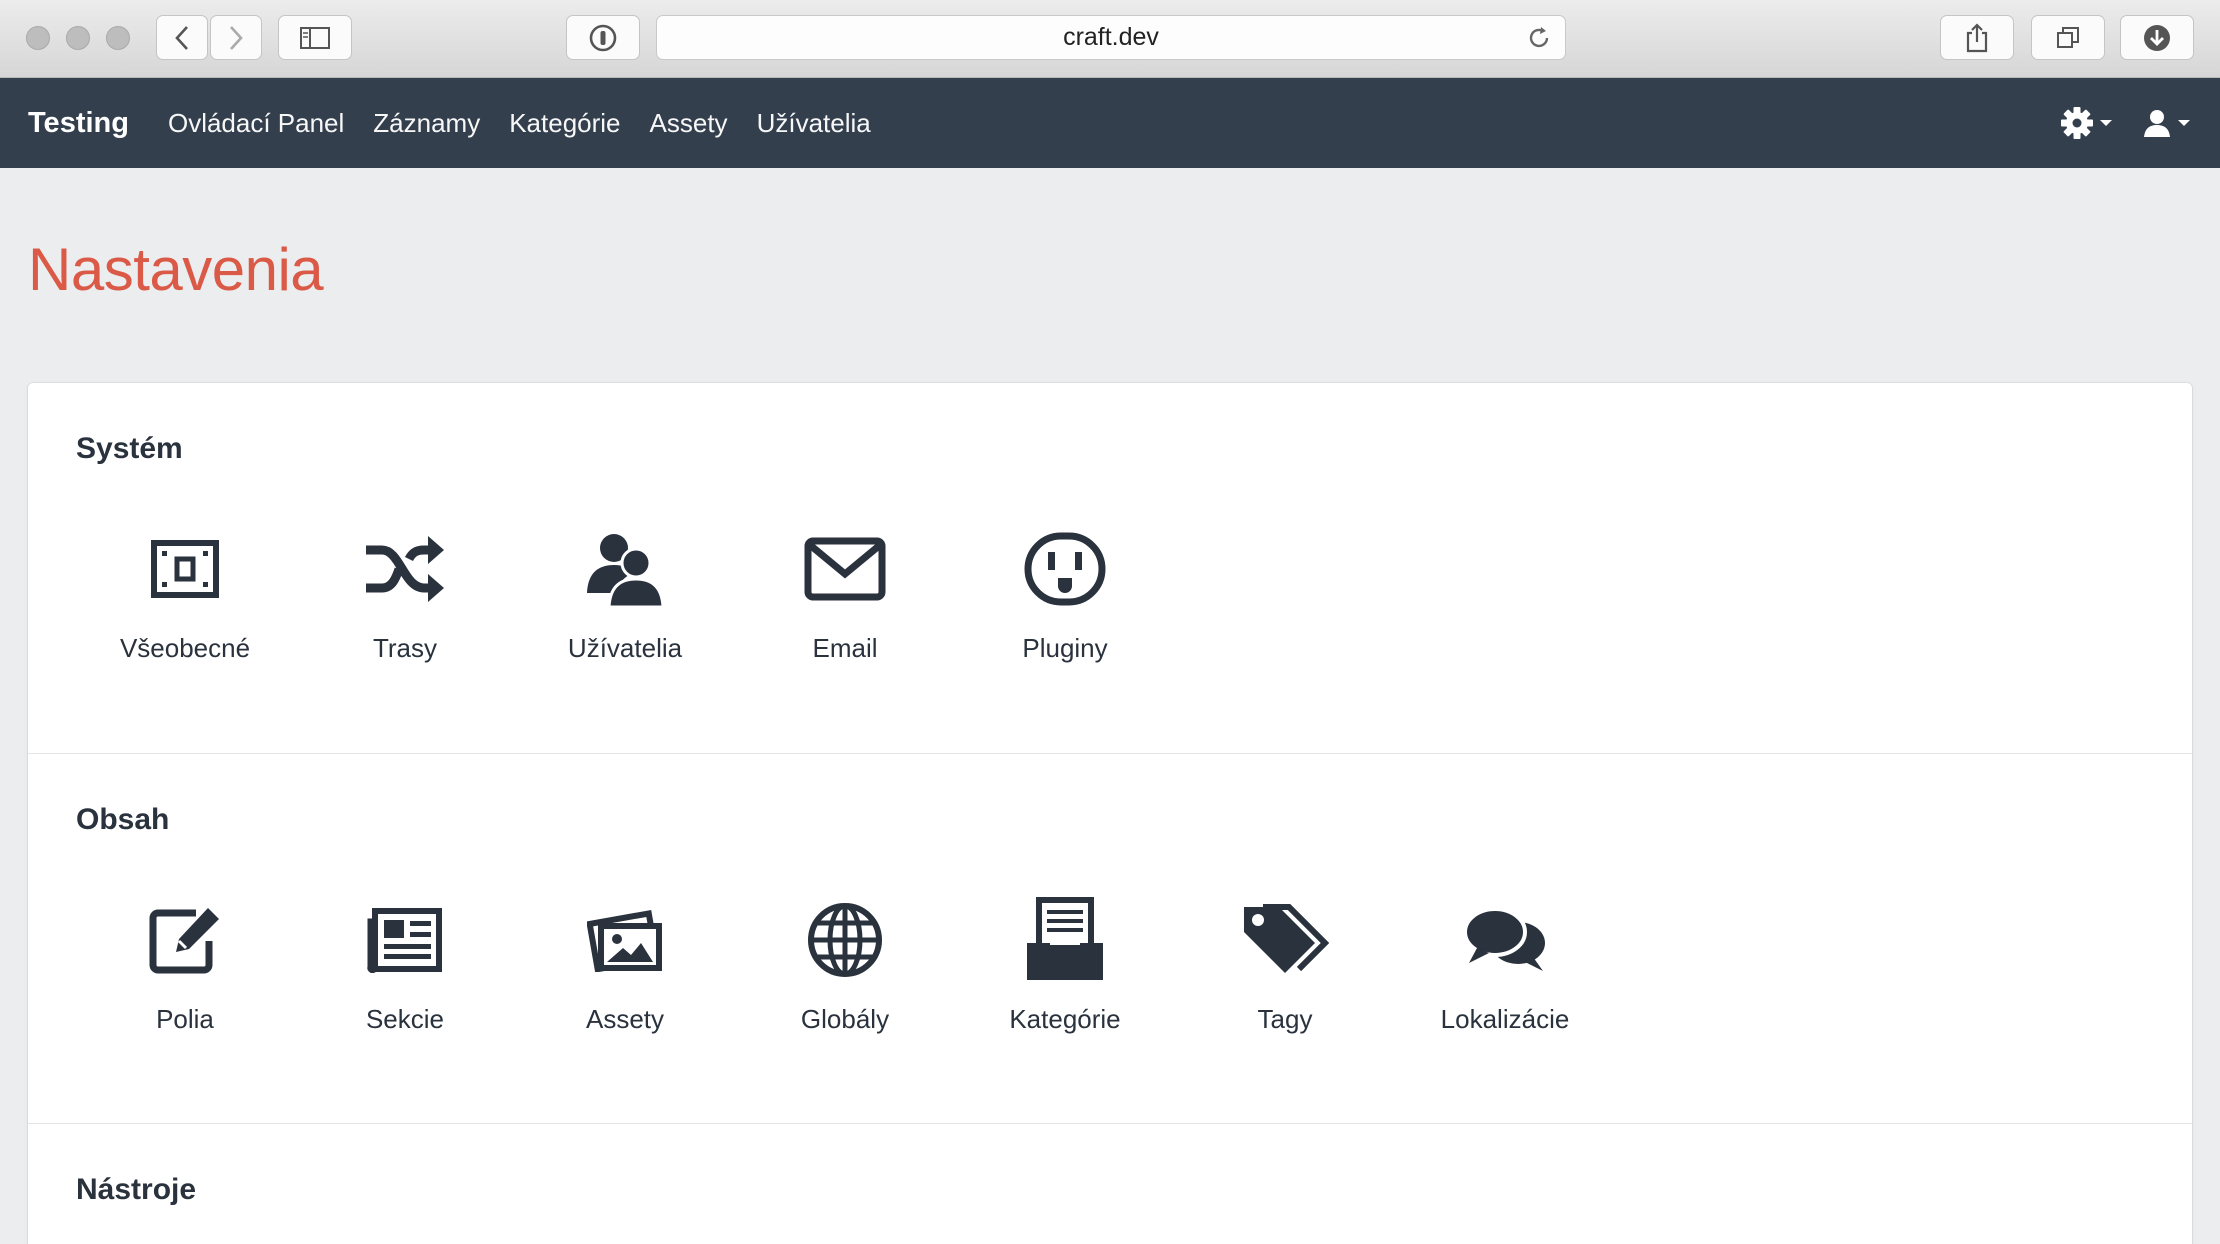 Image resolution: width=2220 pixels, height=1244 pixels. I want to click on section-title: Systém, so click(129, 448).